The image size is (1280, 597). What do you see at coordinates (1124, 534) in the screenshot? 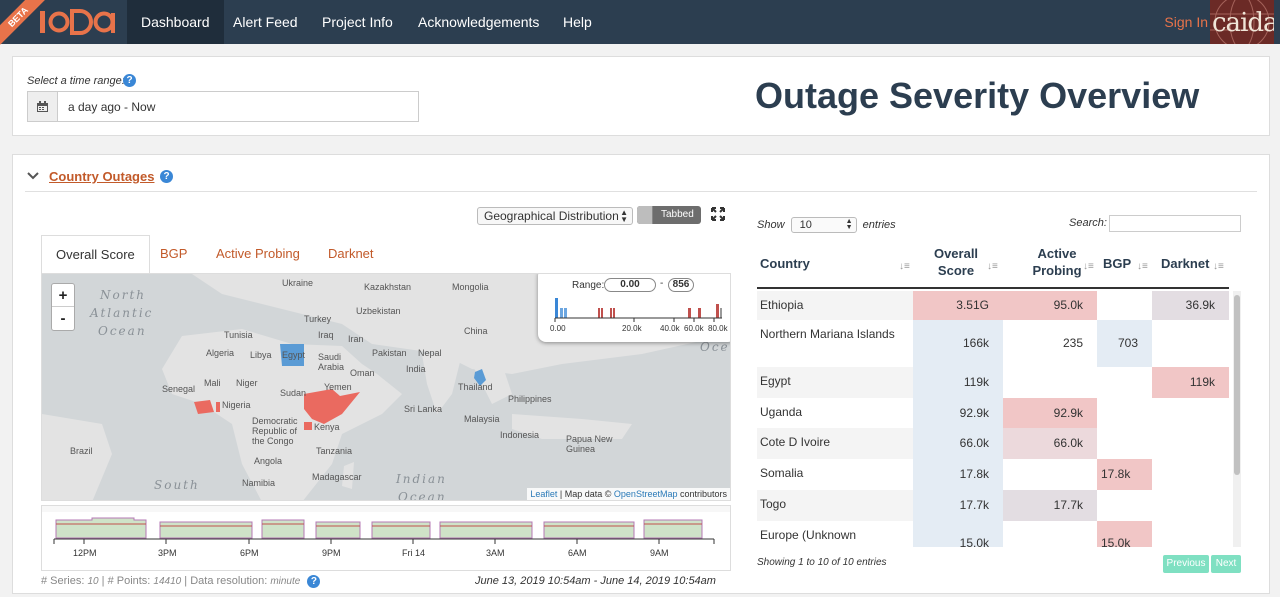
I see `cell-bgp: 15.0k` at bounding box center [1124, 534].